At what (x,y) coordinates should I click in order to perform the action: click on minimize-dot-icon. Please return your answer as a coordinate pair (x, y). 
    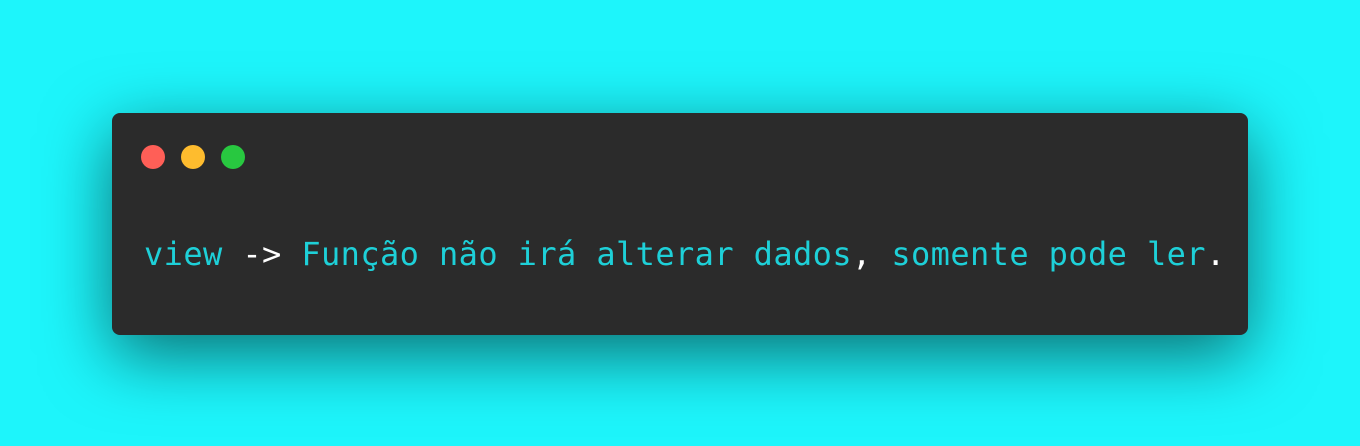
    Looking at the image, I should click on (193, 157).